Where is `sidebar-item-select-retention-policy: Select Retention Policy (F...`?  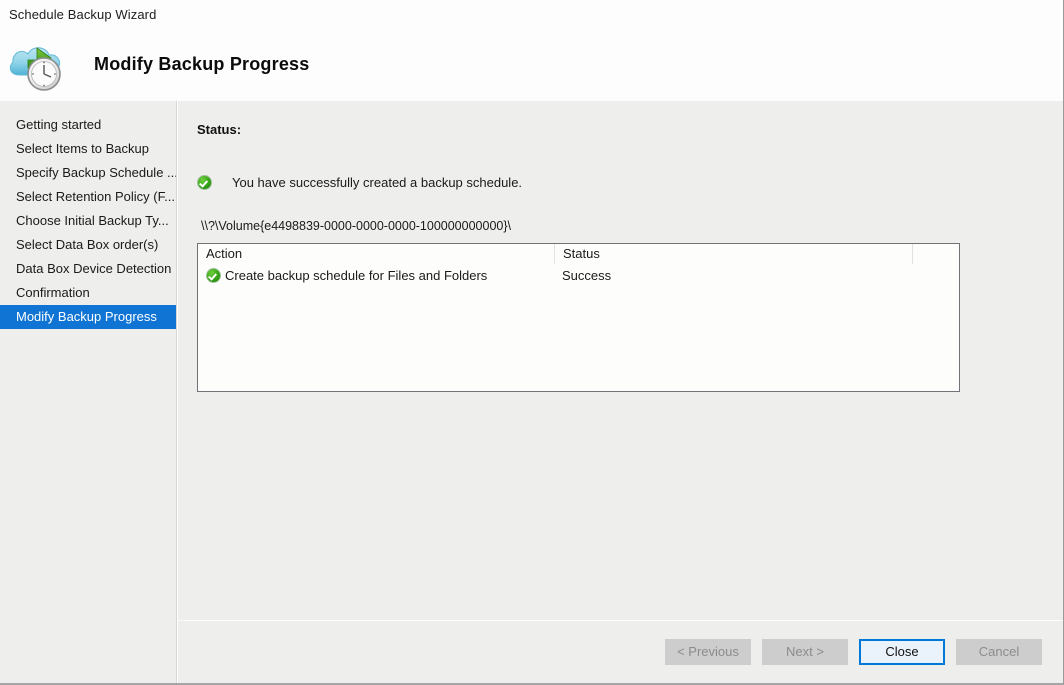
sidebar-item-select-retention-policy: Select Retention Policy (F... is located at coordinates (88, 197).